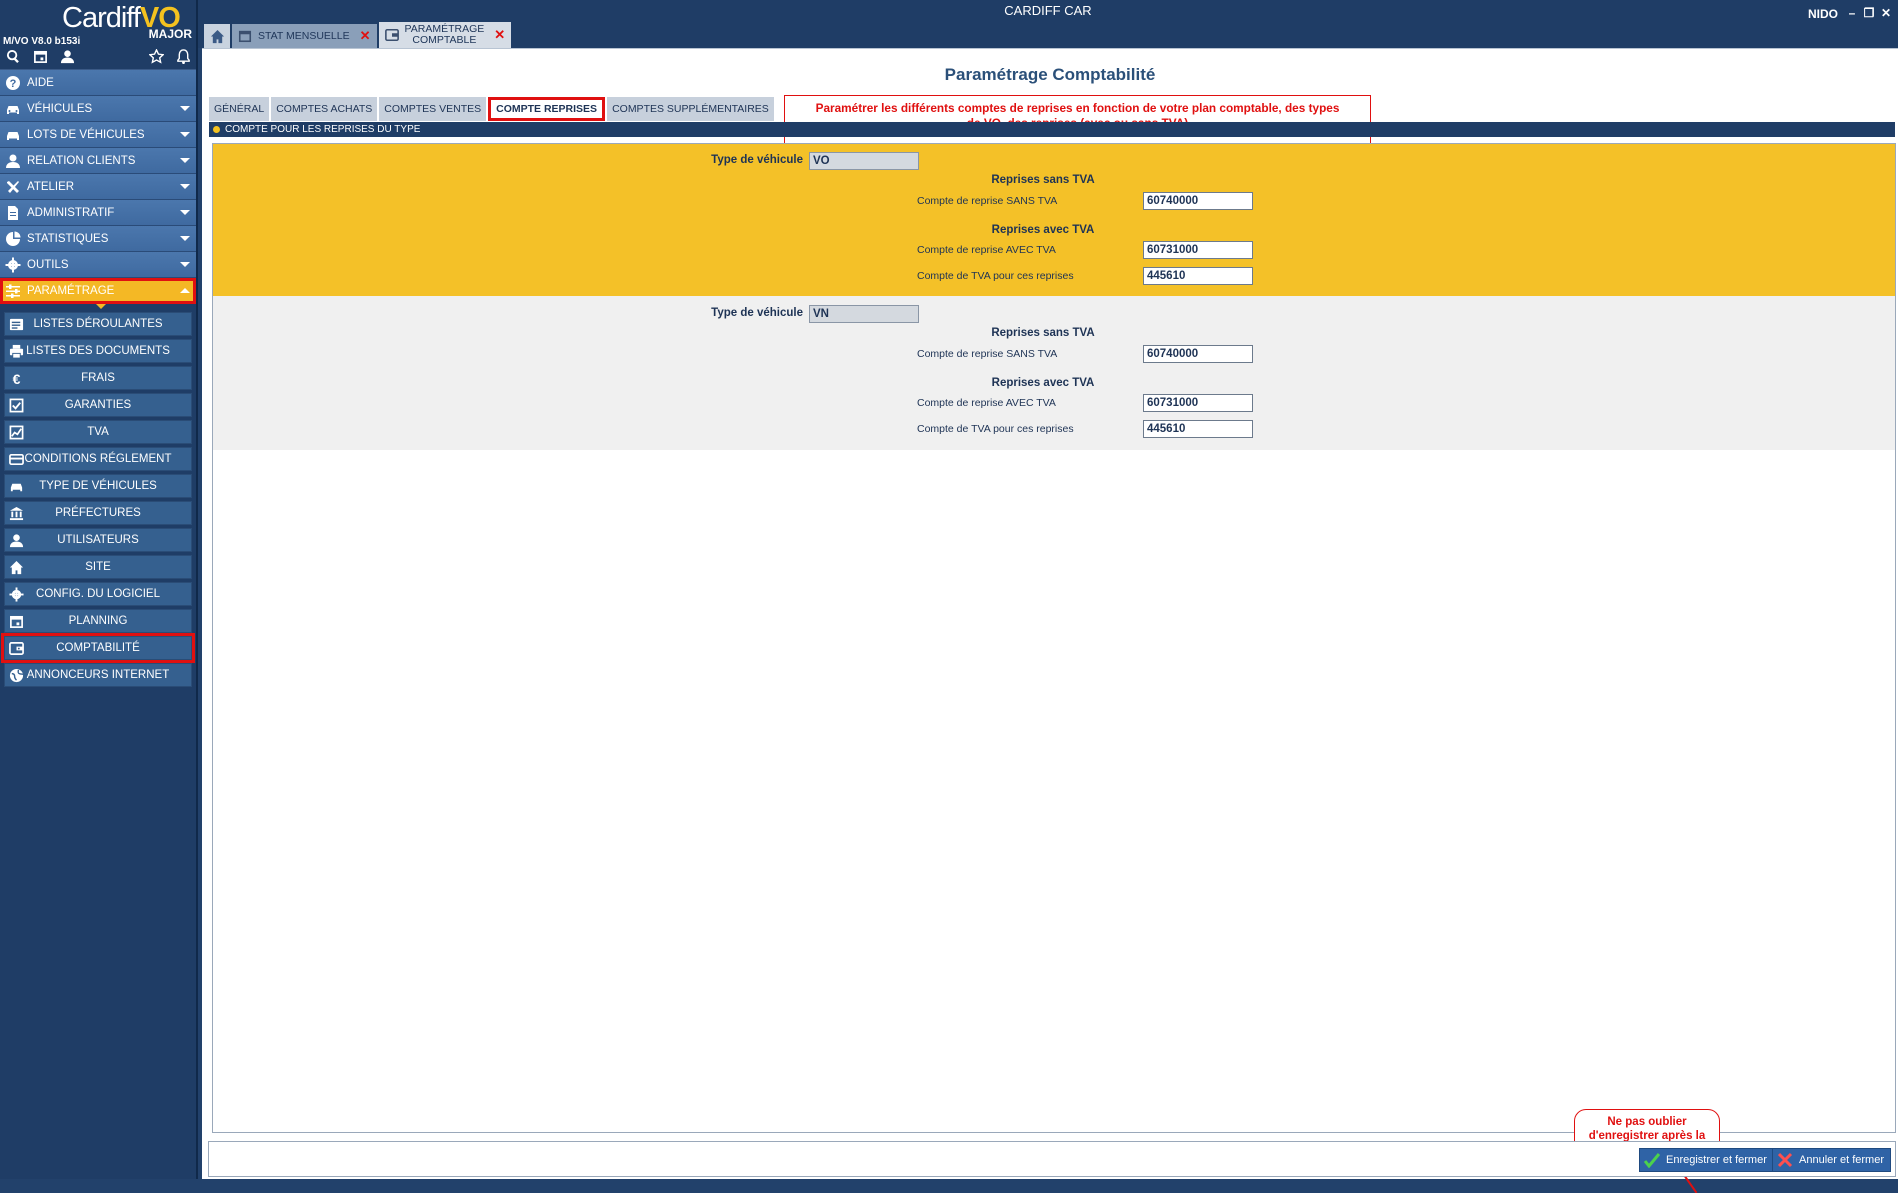 The height and width of the screenshot is (1193, 1898). I want to click on card-icon, so click(16, 459).